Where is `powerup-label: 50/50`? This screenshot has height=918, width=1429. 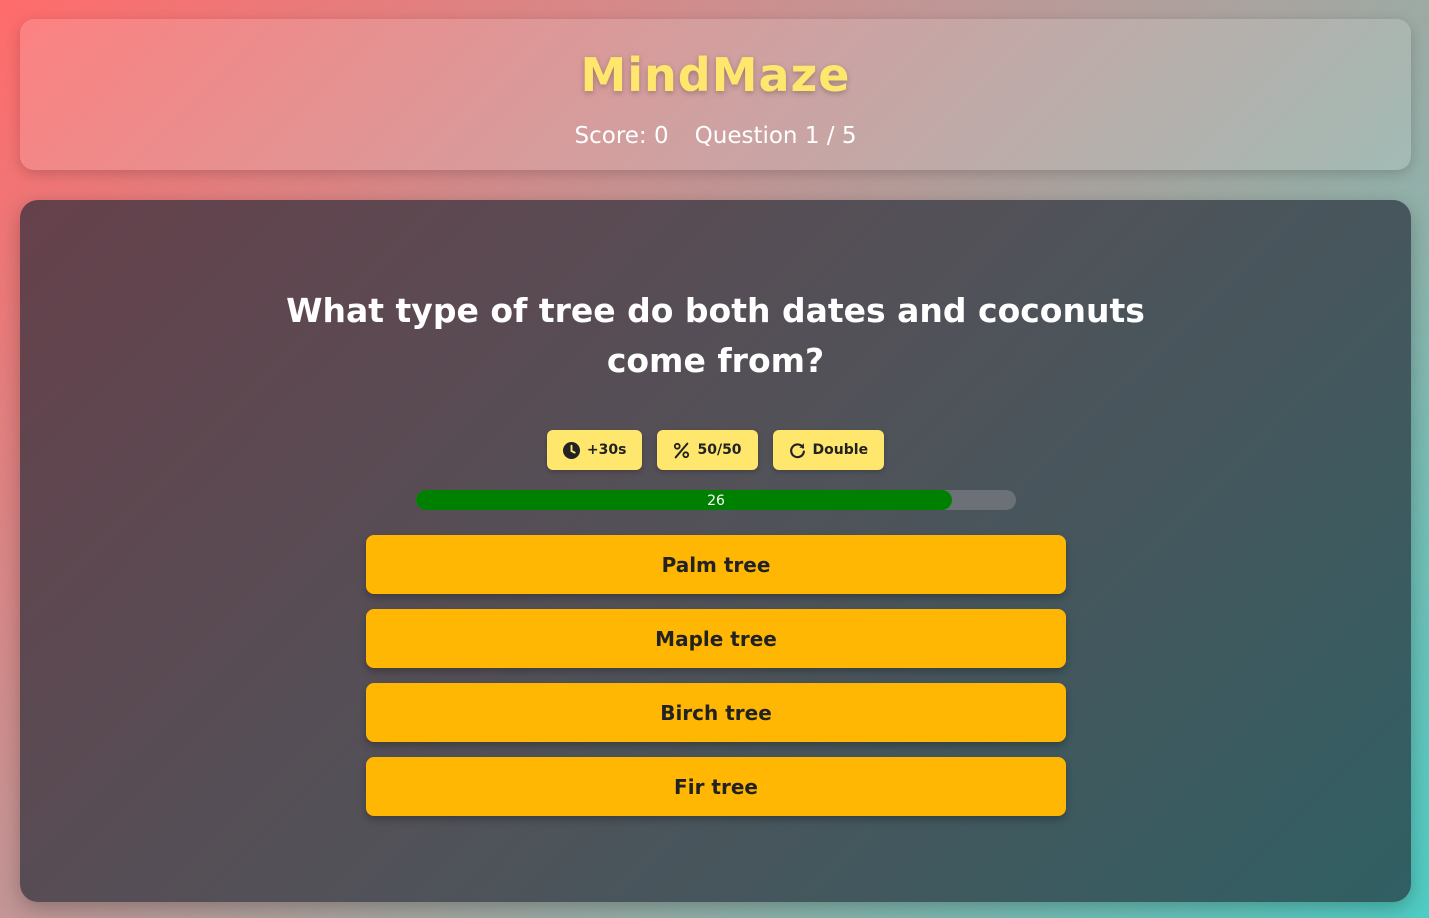 powerup-label: 50/50 is located at coordinates (719, 450).